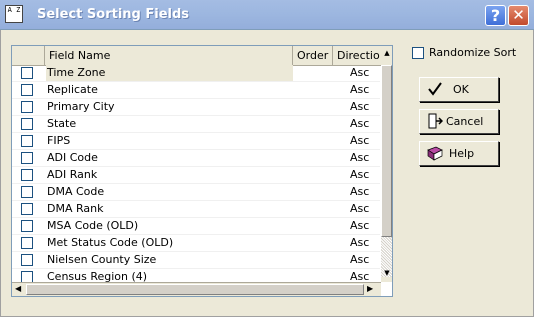  I want to click on table-row: DMA Code Asc, so click(196, 192).